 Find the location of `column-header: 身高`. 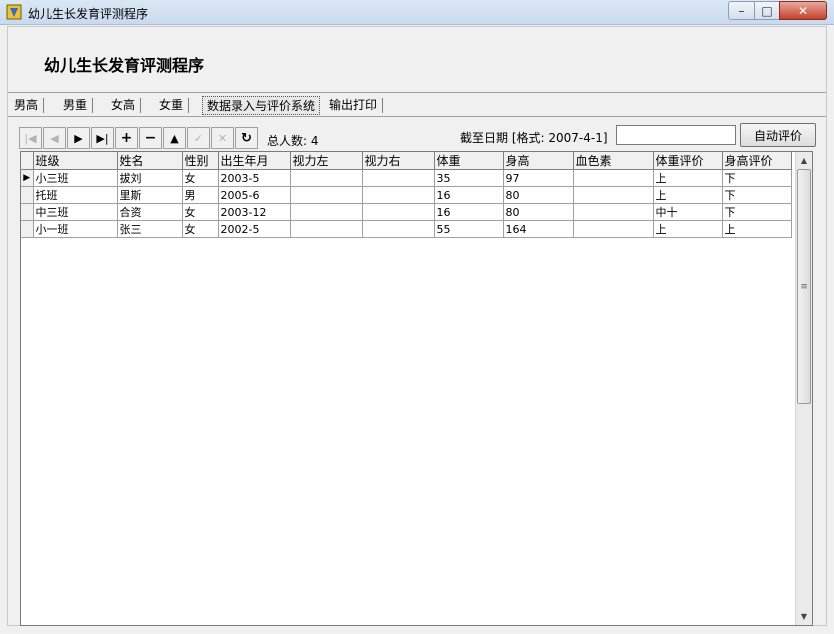

column-header: 身高 is located at coordinates (538, 161).